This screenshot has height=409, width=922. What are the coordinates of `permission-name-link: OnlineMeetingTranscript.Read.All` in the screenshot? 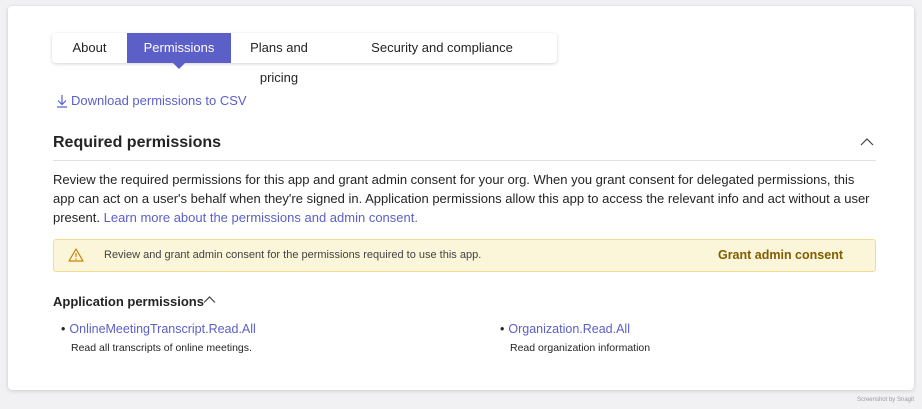 It's located at (162, 329).